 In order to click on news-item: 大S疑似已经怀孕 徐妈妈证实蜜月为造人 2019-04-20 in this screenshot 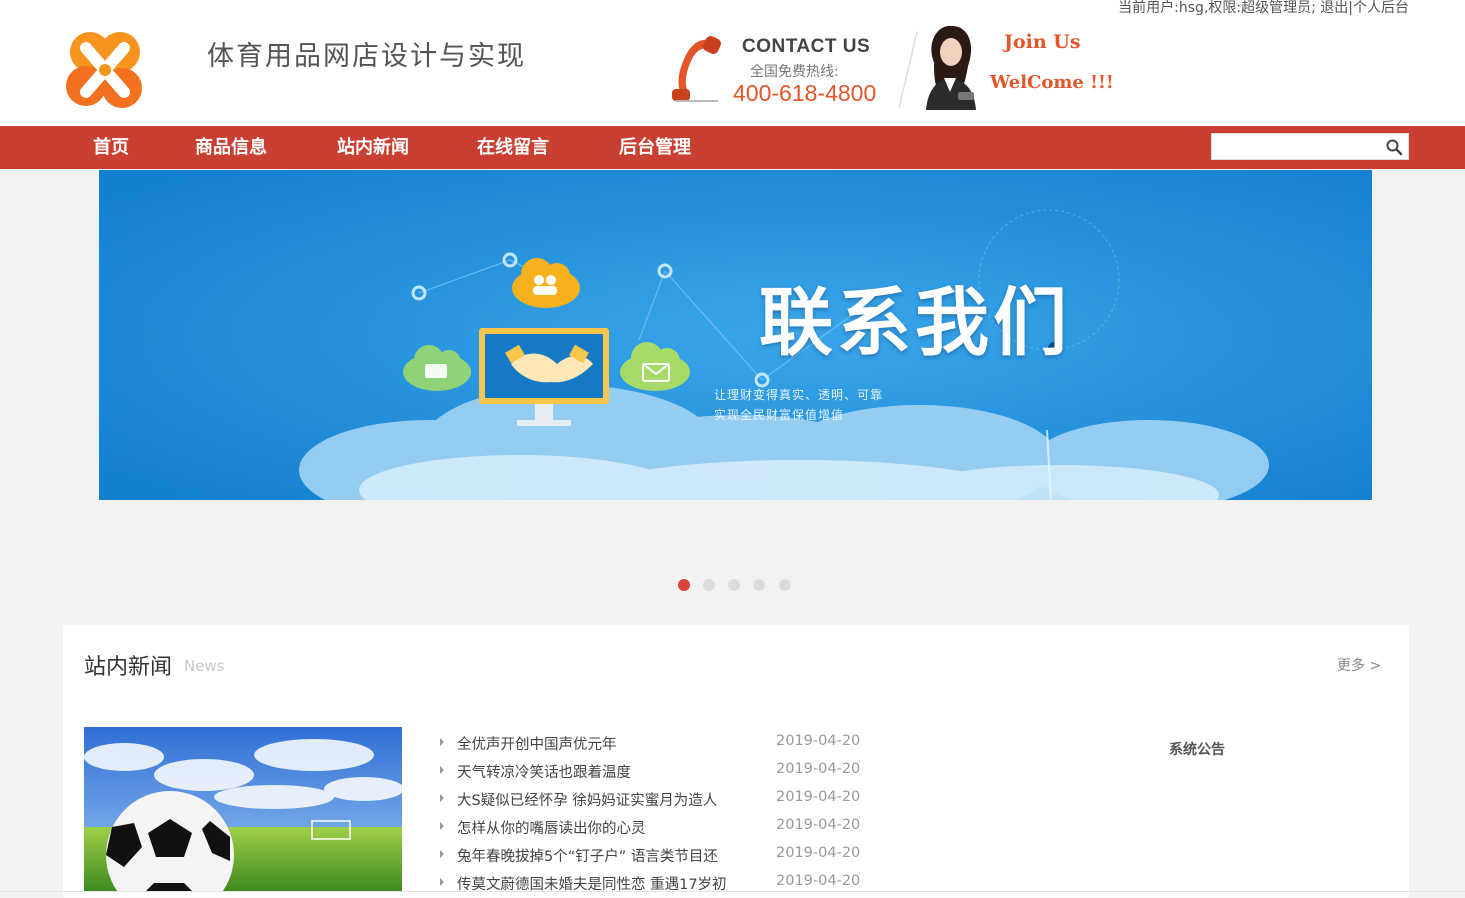, I will do `click(658, 800)`.